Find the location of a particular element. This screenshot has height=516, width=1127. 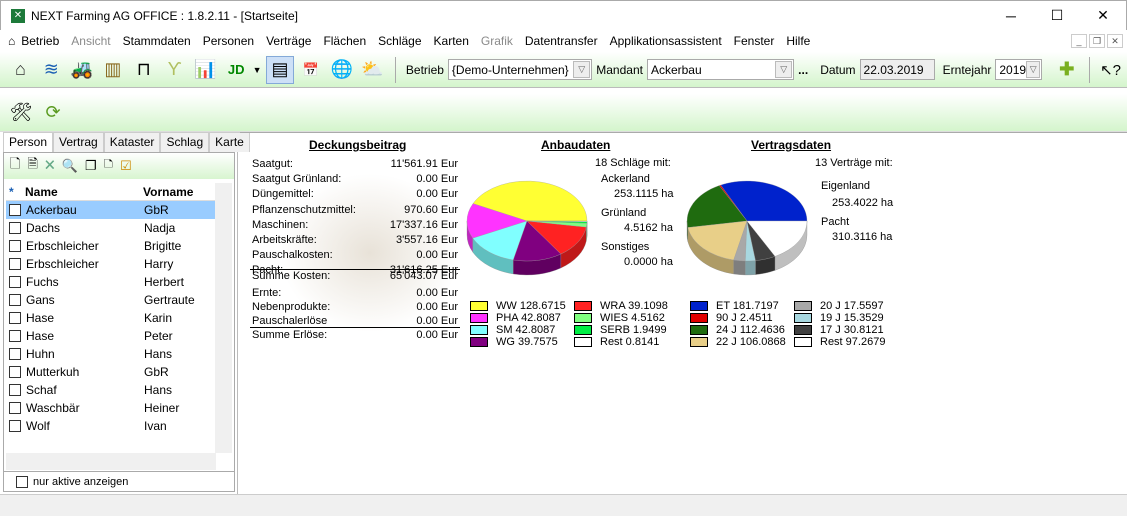

note-icon: 🗅 is located at coordinates (109, 166).